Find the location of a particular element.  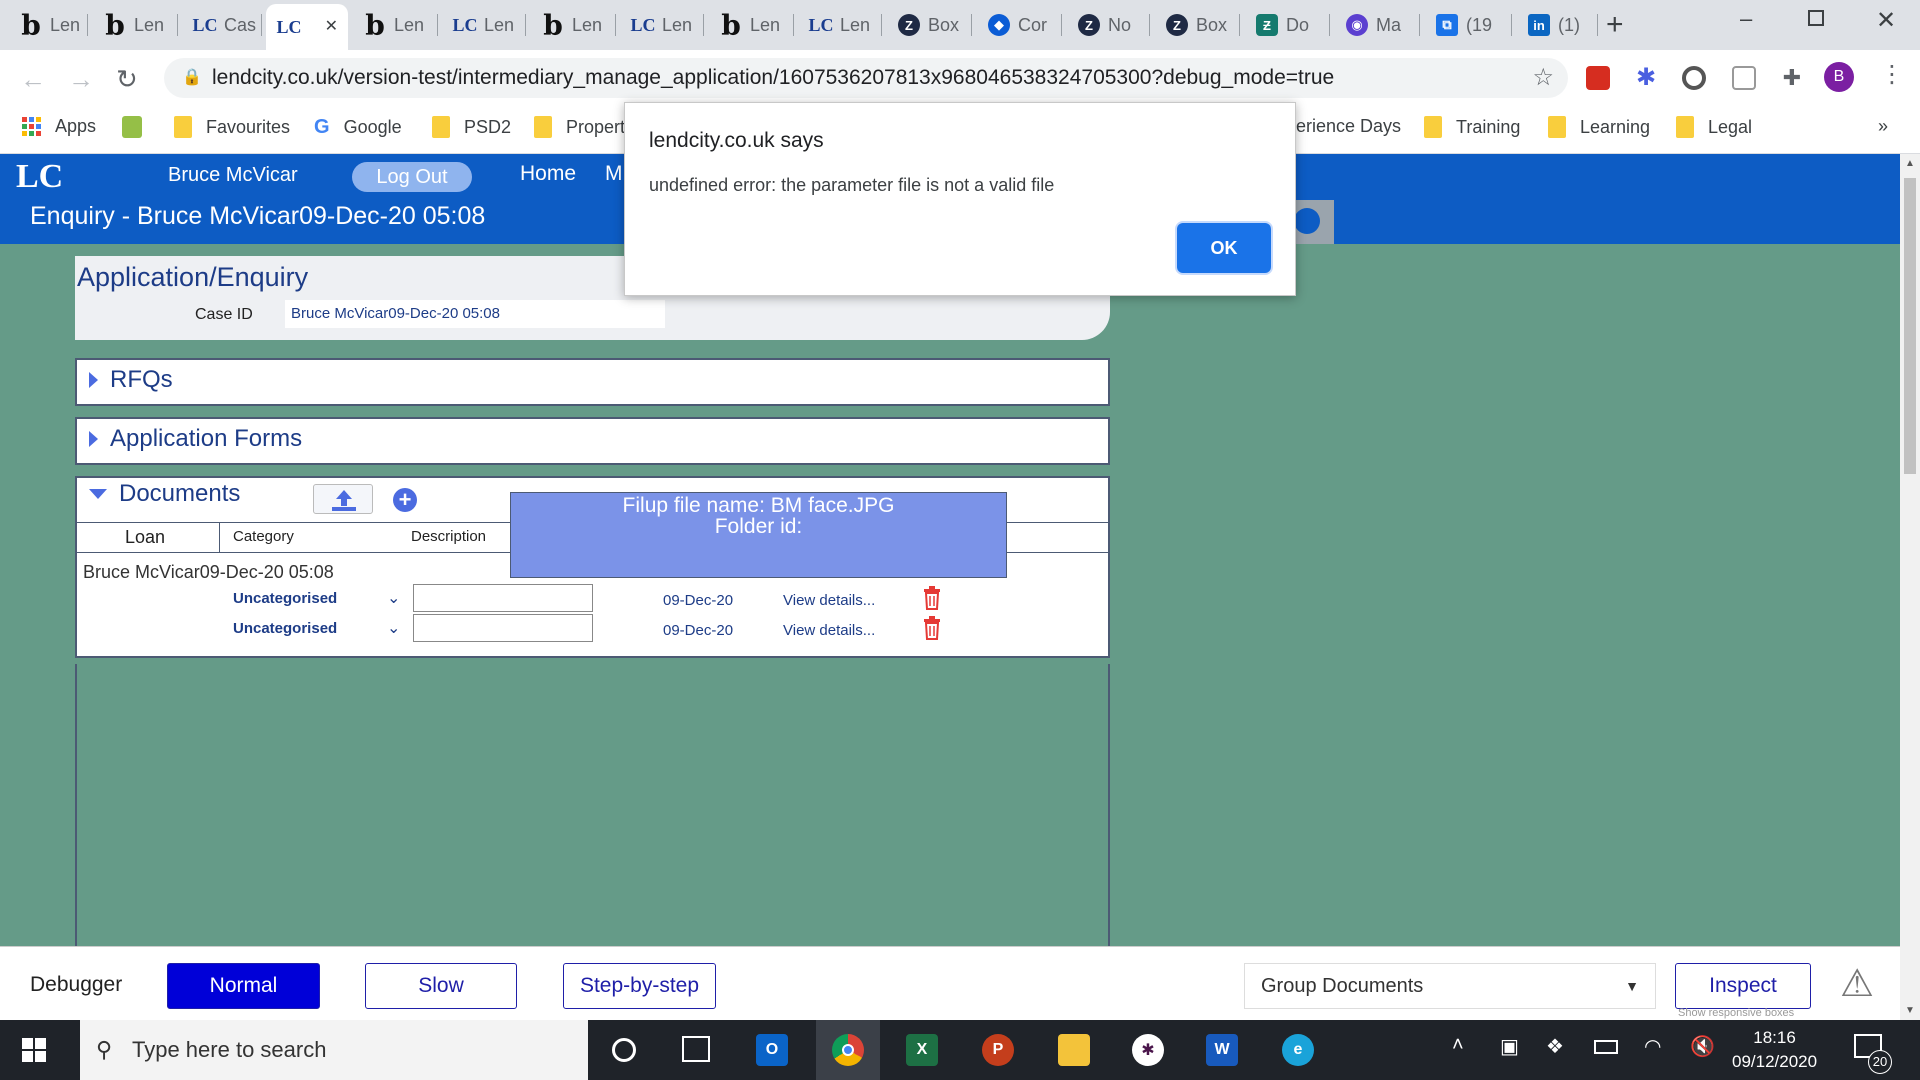

profile-avatar: B is located at coordinates (1839, 77).